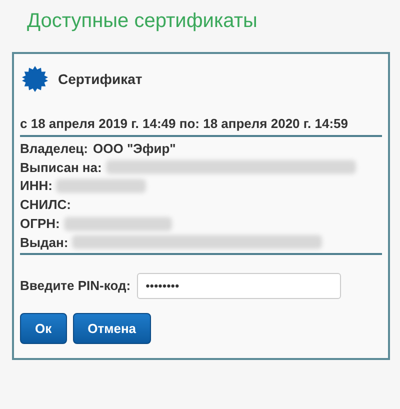 Image resolution: width=400 pixels, height=409 pixels. I want to click on validity-period: с 18 апреля 2019 г. 14:49 по: 18 апреля 2020 г. 14:59, so click(201, 125).